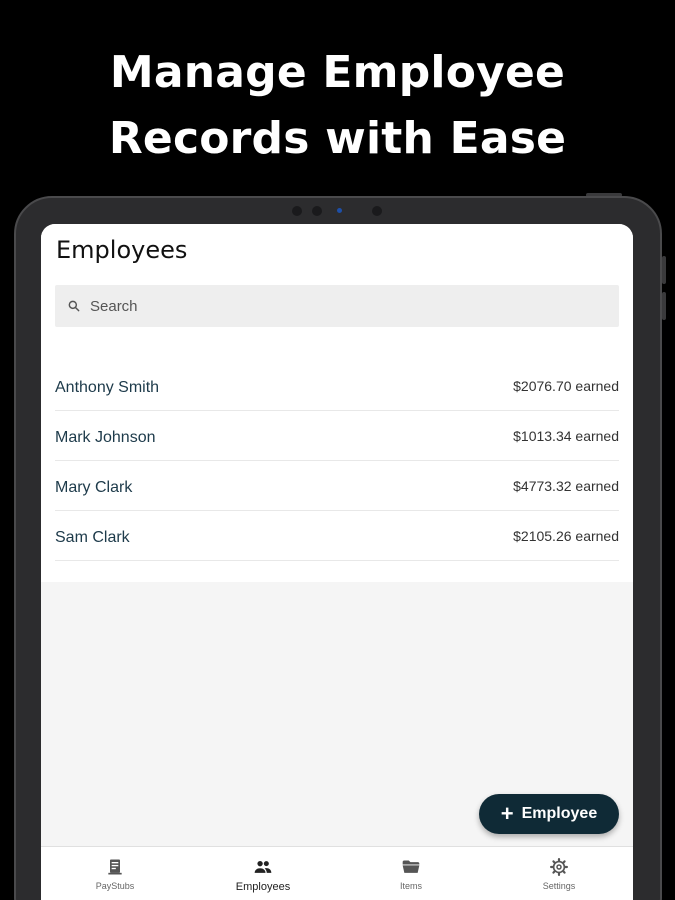  Describe the element at coordinates (337, 138) in the screenshot. I see `headline-line-2: Records with Ease` at that location.